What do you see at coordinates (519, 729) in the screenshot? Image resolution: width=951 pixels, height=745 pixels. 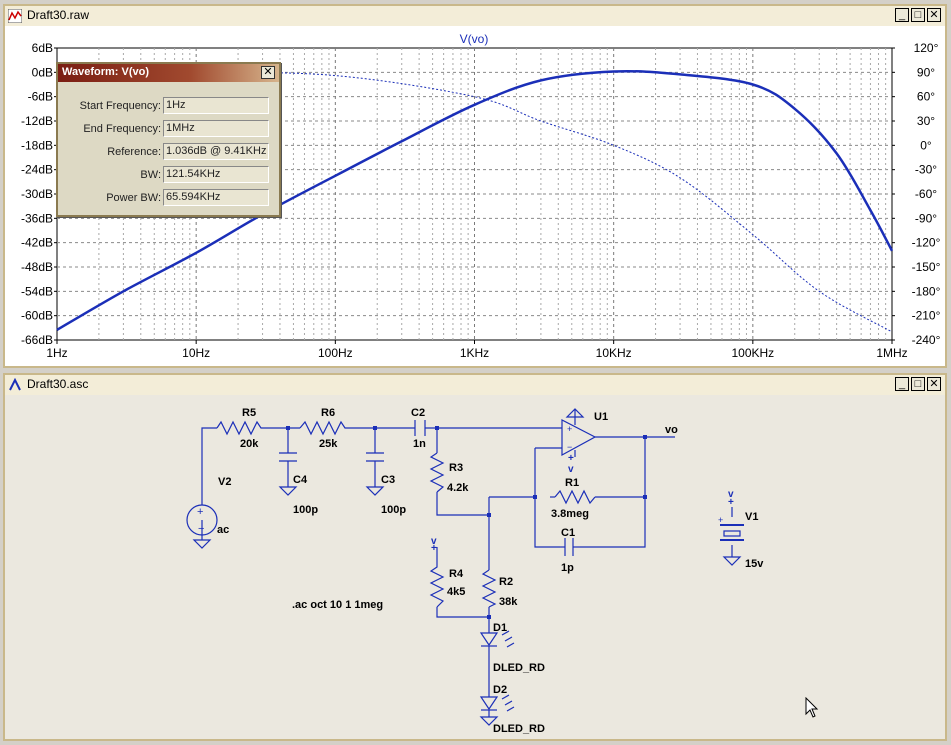 I see `label-d2-value: DLED_RD` at bounding box center [519, 729].